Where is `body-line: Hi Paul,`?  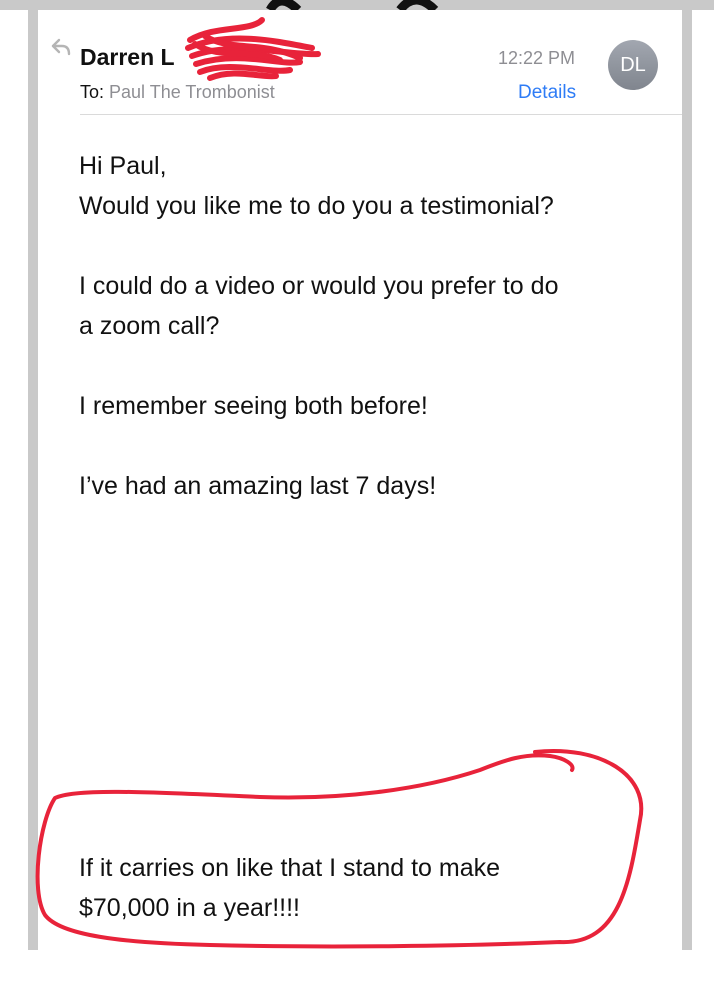 body-line: Hi Paul, is located at coordinates (123, 166).